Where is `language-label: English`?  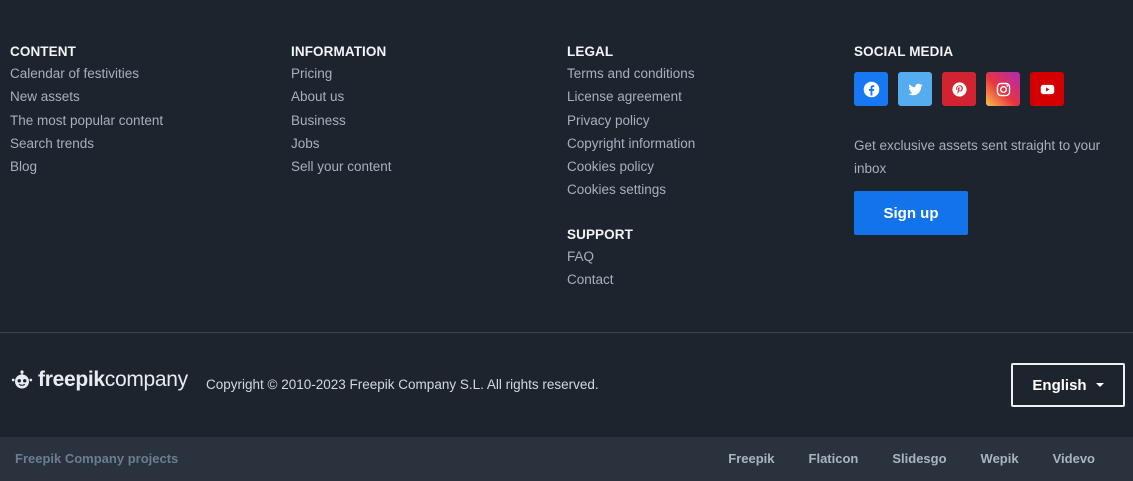 language-label: English is located at coordinates (1059, 385).